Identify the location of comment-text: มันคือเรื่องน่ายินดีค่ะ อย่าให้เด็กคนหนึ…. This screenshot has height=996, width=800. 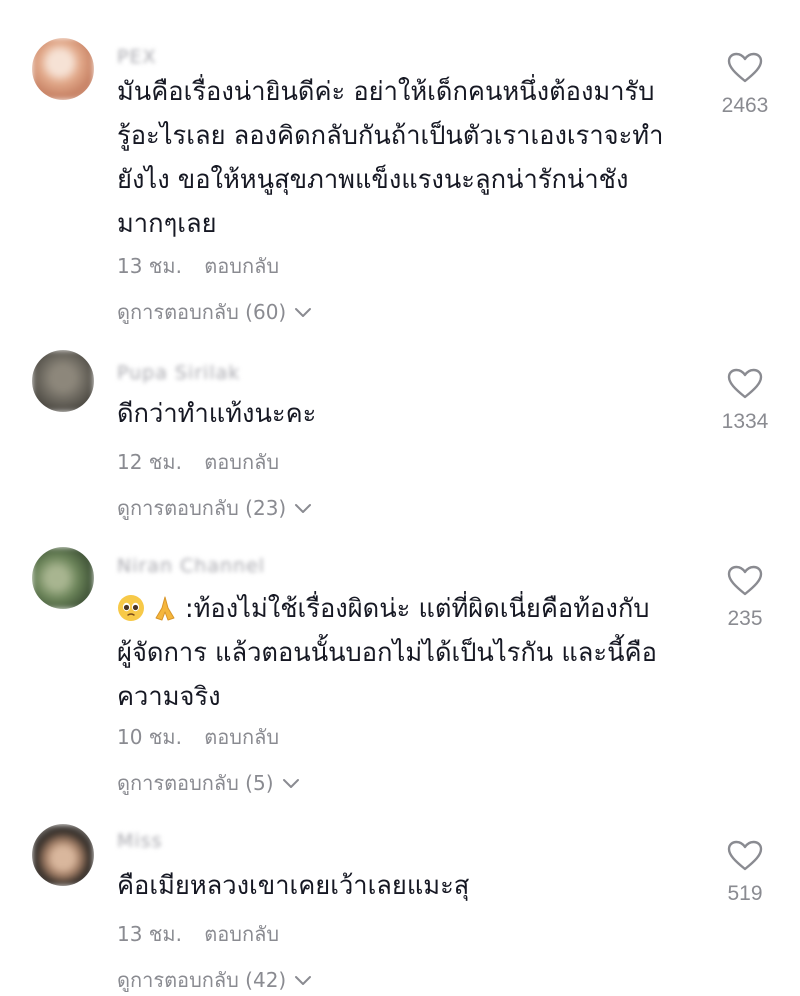
(412, 158).